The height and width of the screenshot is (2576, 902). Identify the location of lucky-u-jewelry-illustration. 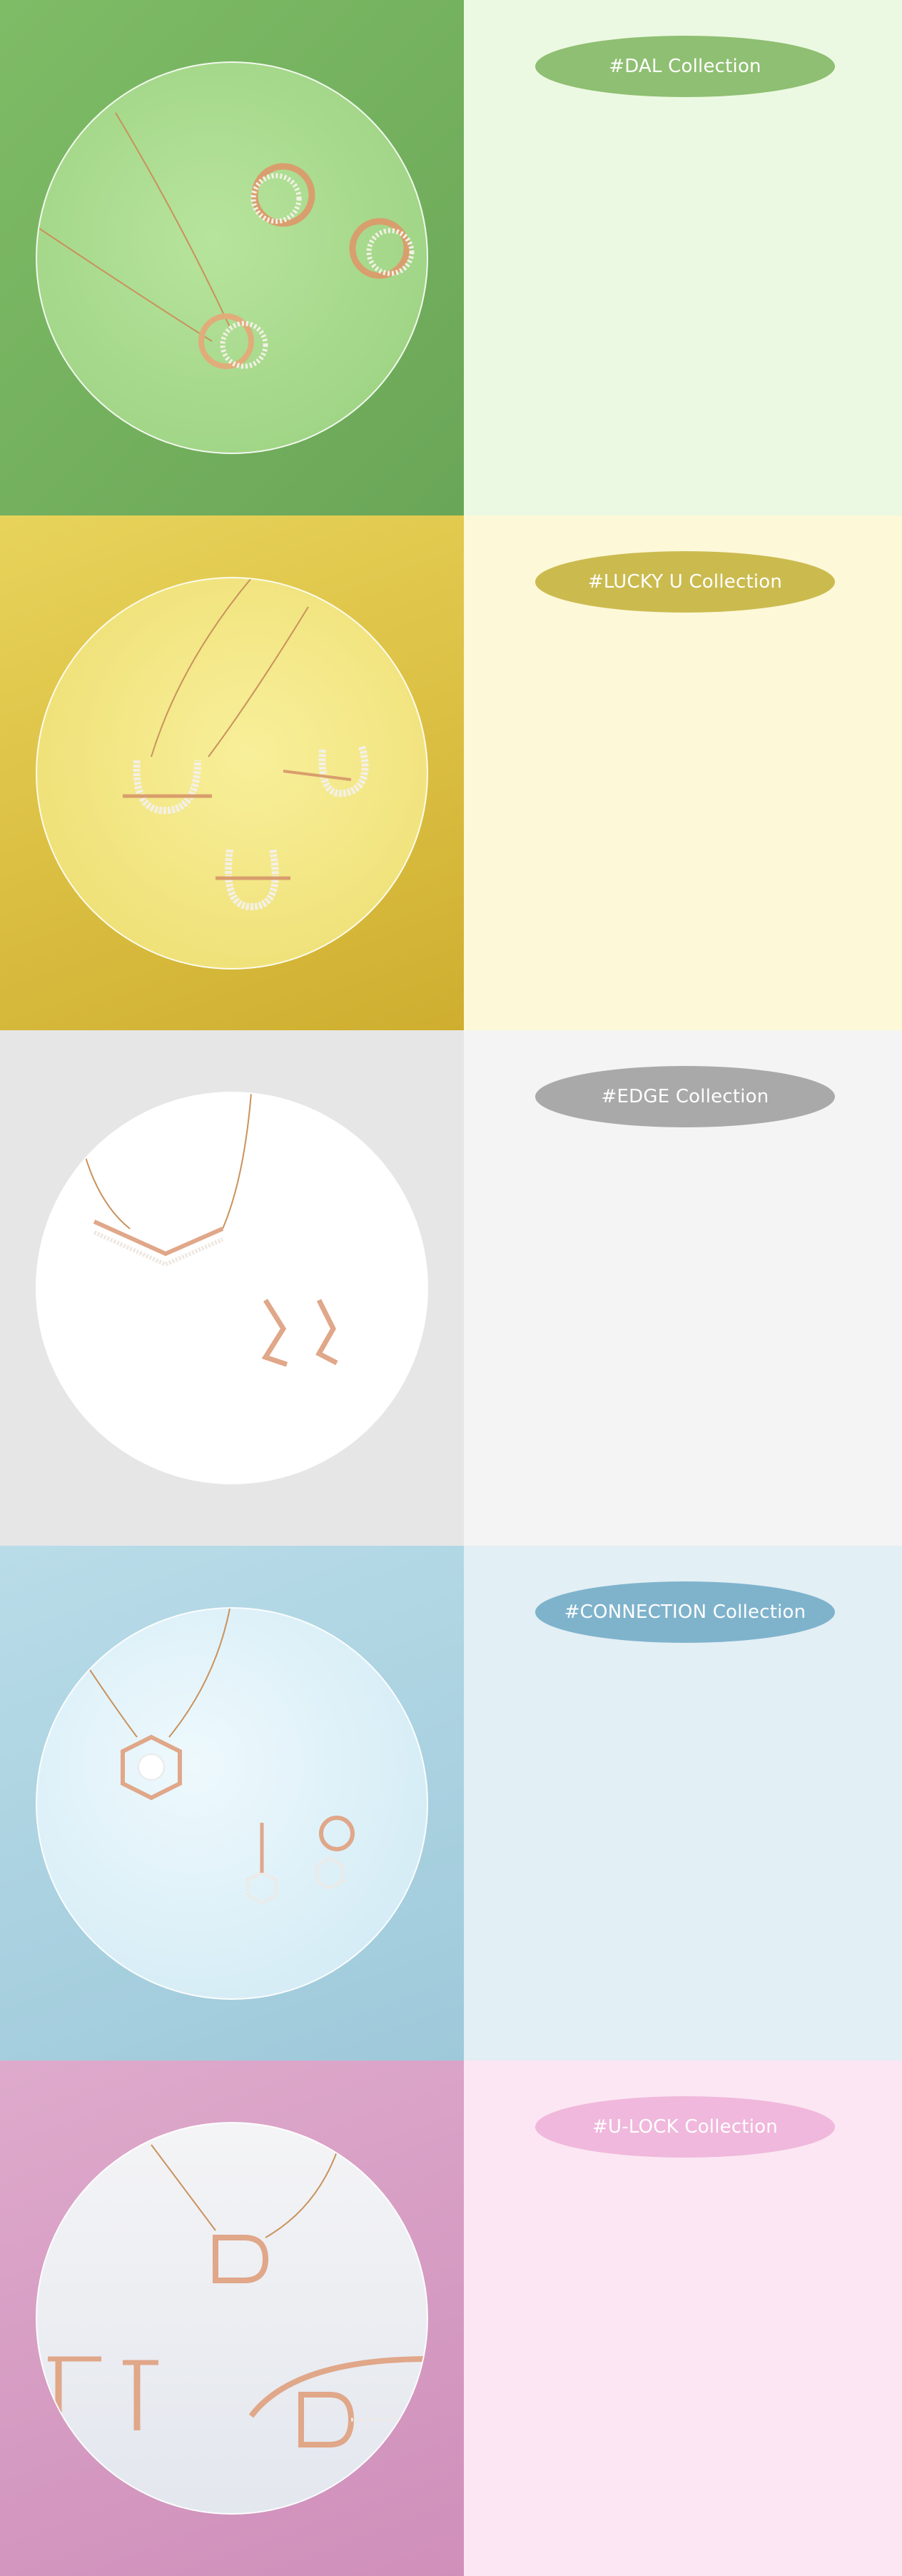
(246, 744).